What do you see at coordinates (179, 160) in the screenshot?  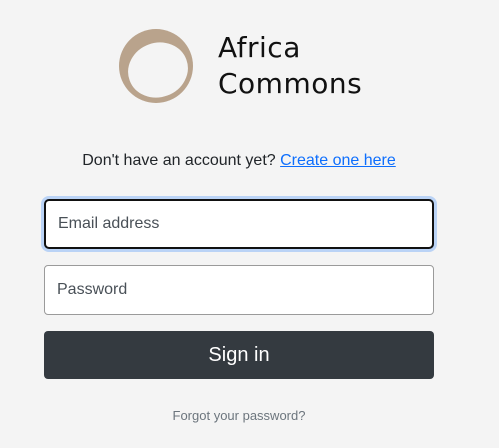 I see `register-prompt-text: Don't have an account yet?` at bounding box center [179, 160].